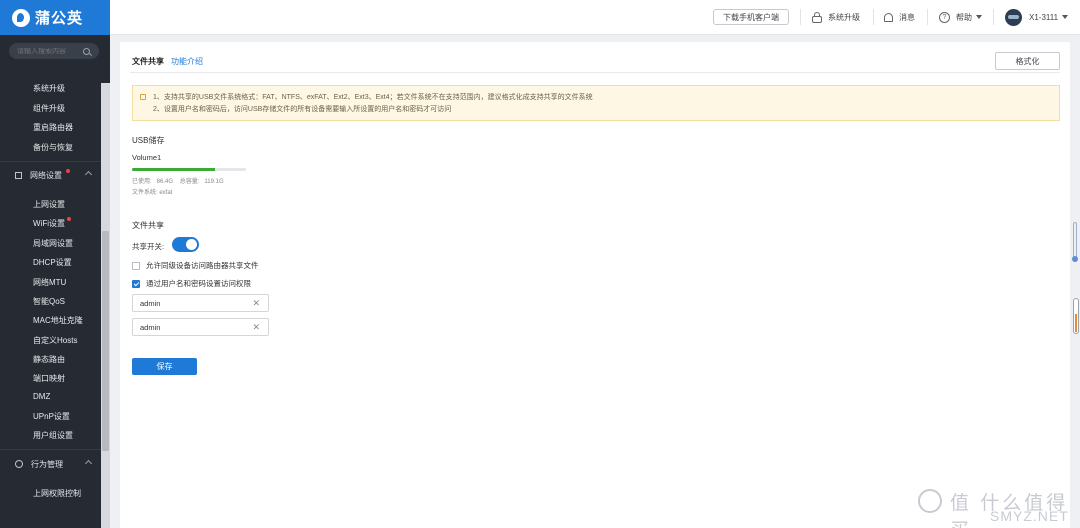 Image resolution: width=1080 pixels, height=528 pixels. What do you see at coordinates (49, 204) in the screenshot?
I see `sidebar-item-internet: 上网设置` at bounding box center [49, 204].